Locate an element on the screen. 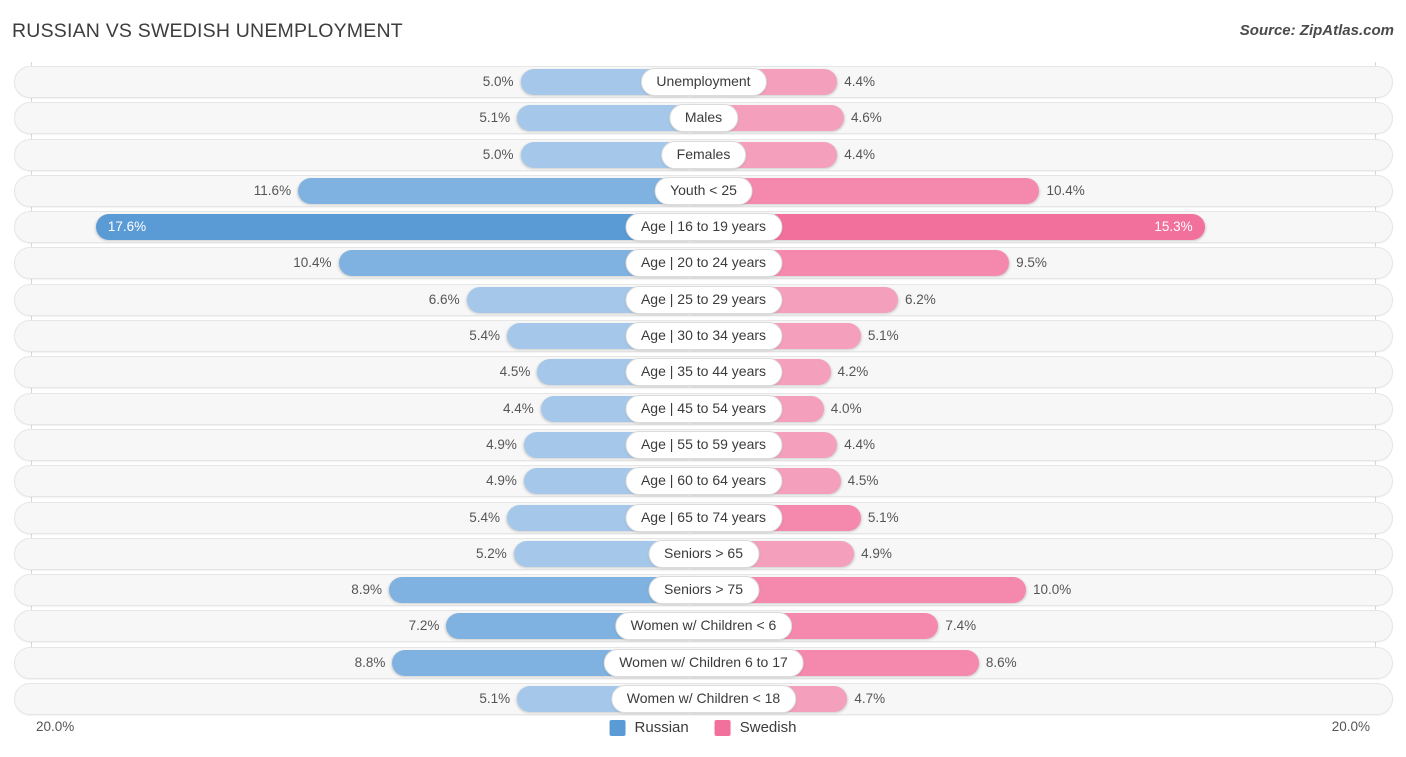 Image resolution: width=1406 pixels, height=757 pixels. bar-row: 8.9% 10.0% Seniors > 75 is located at coordinates (703, 590).